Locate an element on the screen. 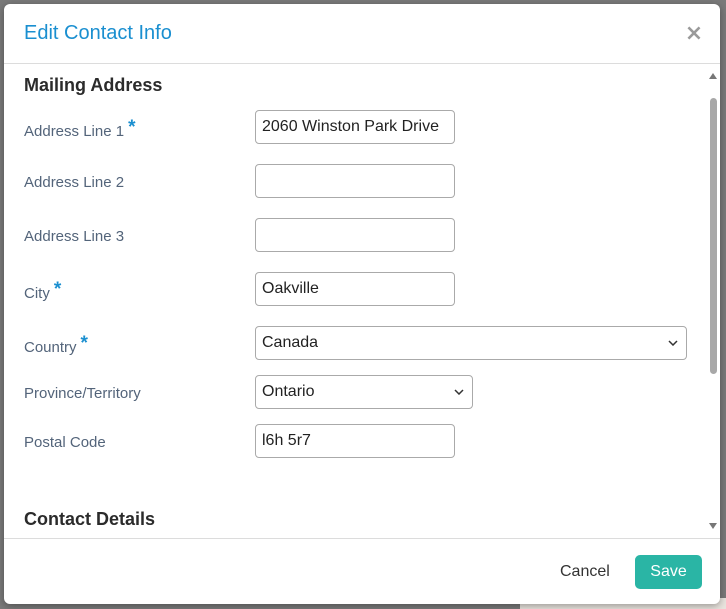 The image size is (726, 609). dialog-scrollbar is located at coordinates (713, 303).